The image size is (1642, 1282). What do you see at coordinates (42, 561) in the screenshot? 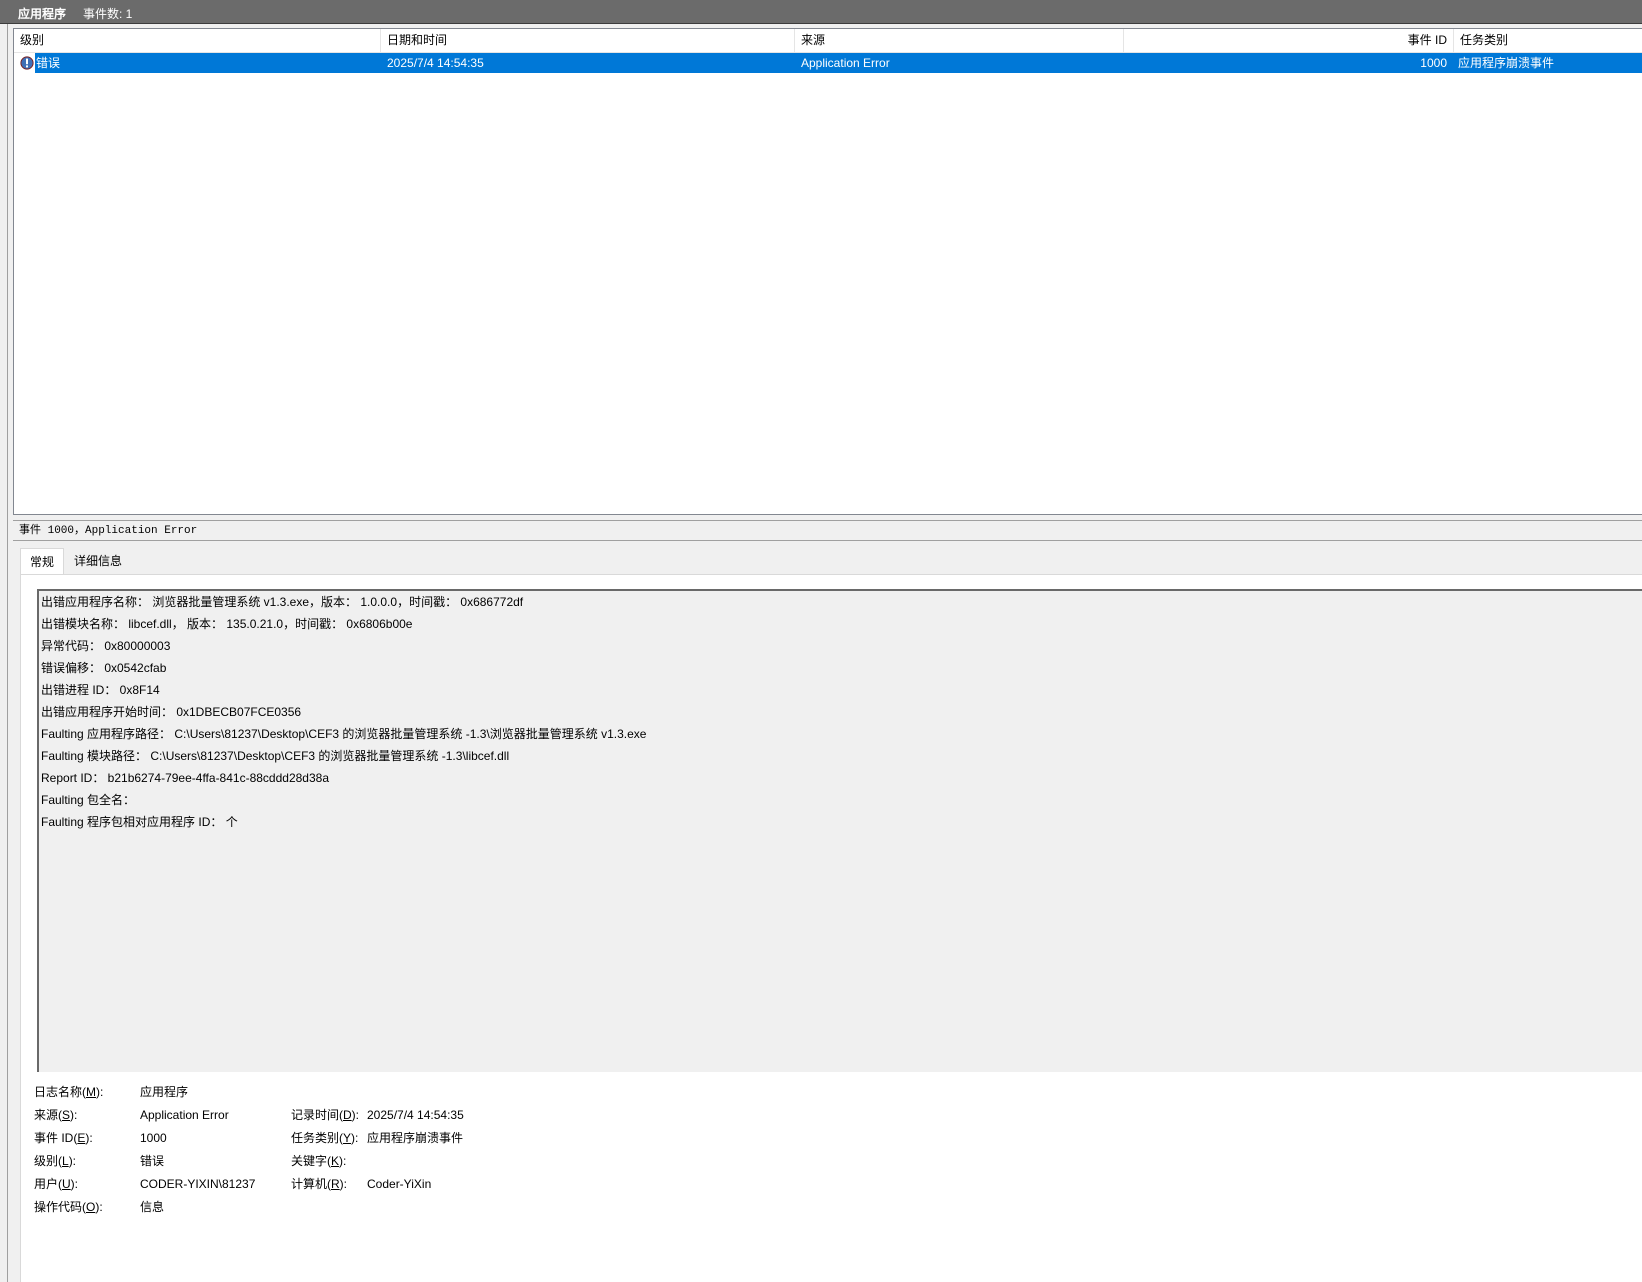
I see `tab-general: 常规` at bounding box center [42, 561].